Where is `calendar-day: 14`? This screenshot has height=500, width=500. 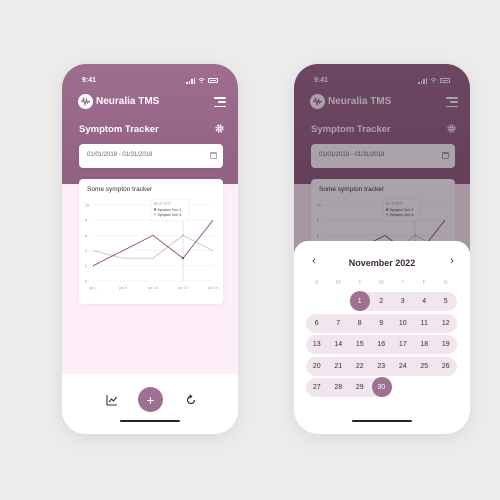 calendar-day: 14 is located at coordinates (339, 344).